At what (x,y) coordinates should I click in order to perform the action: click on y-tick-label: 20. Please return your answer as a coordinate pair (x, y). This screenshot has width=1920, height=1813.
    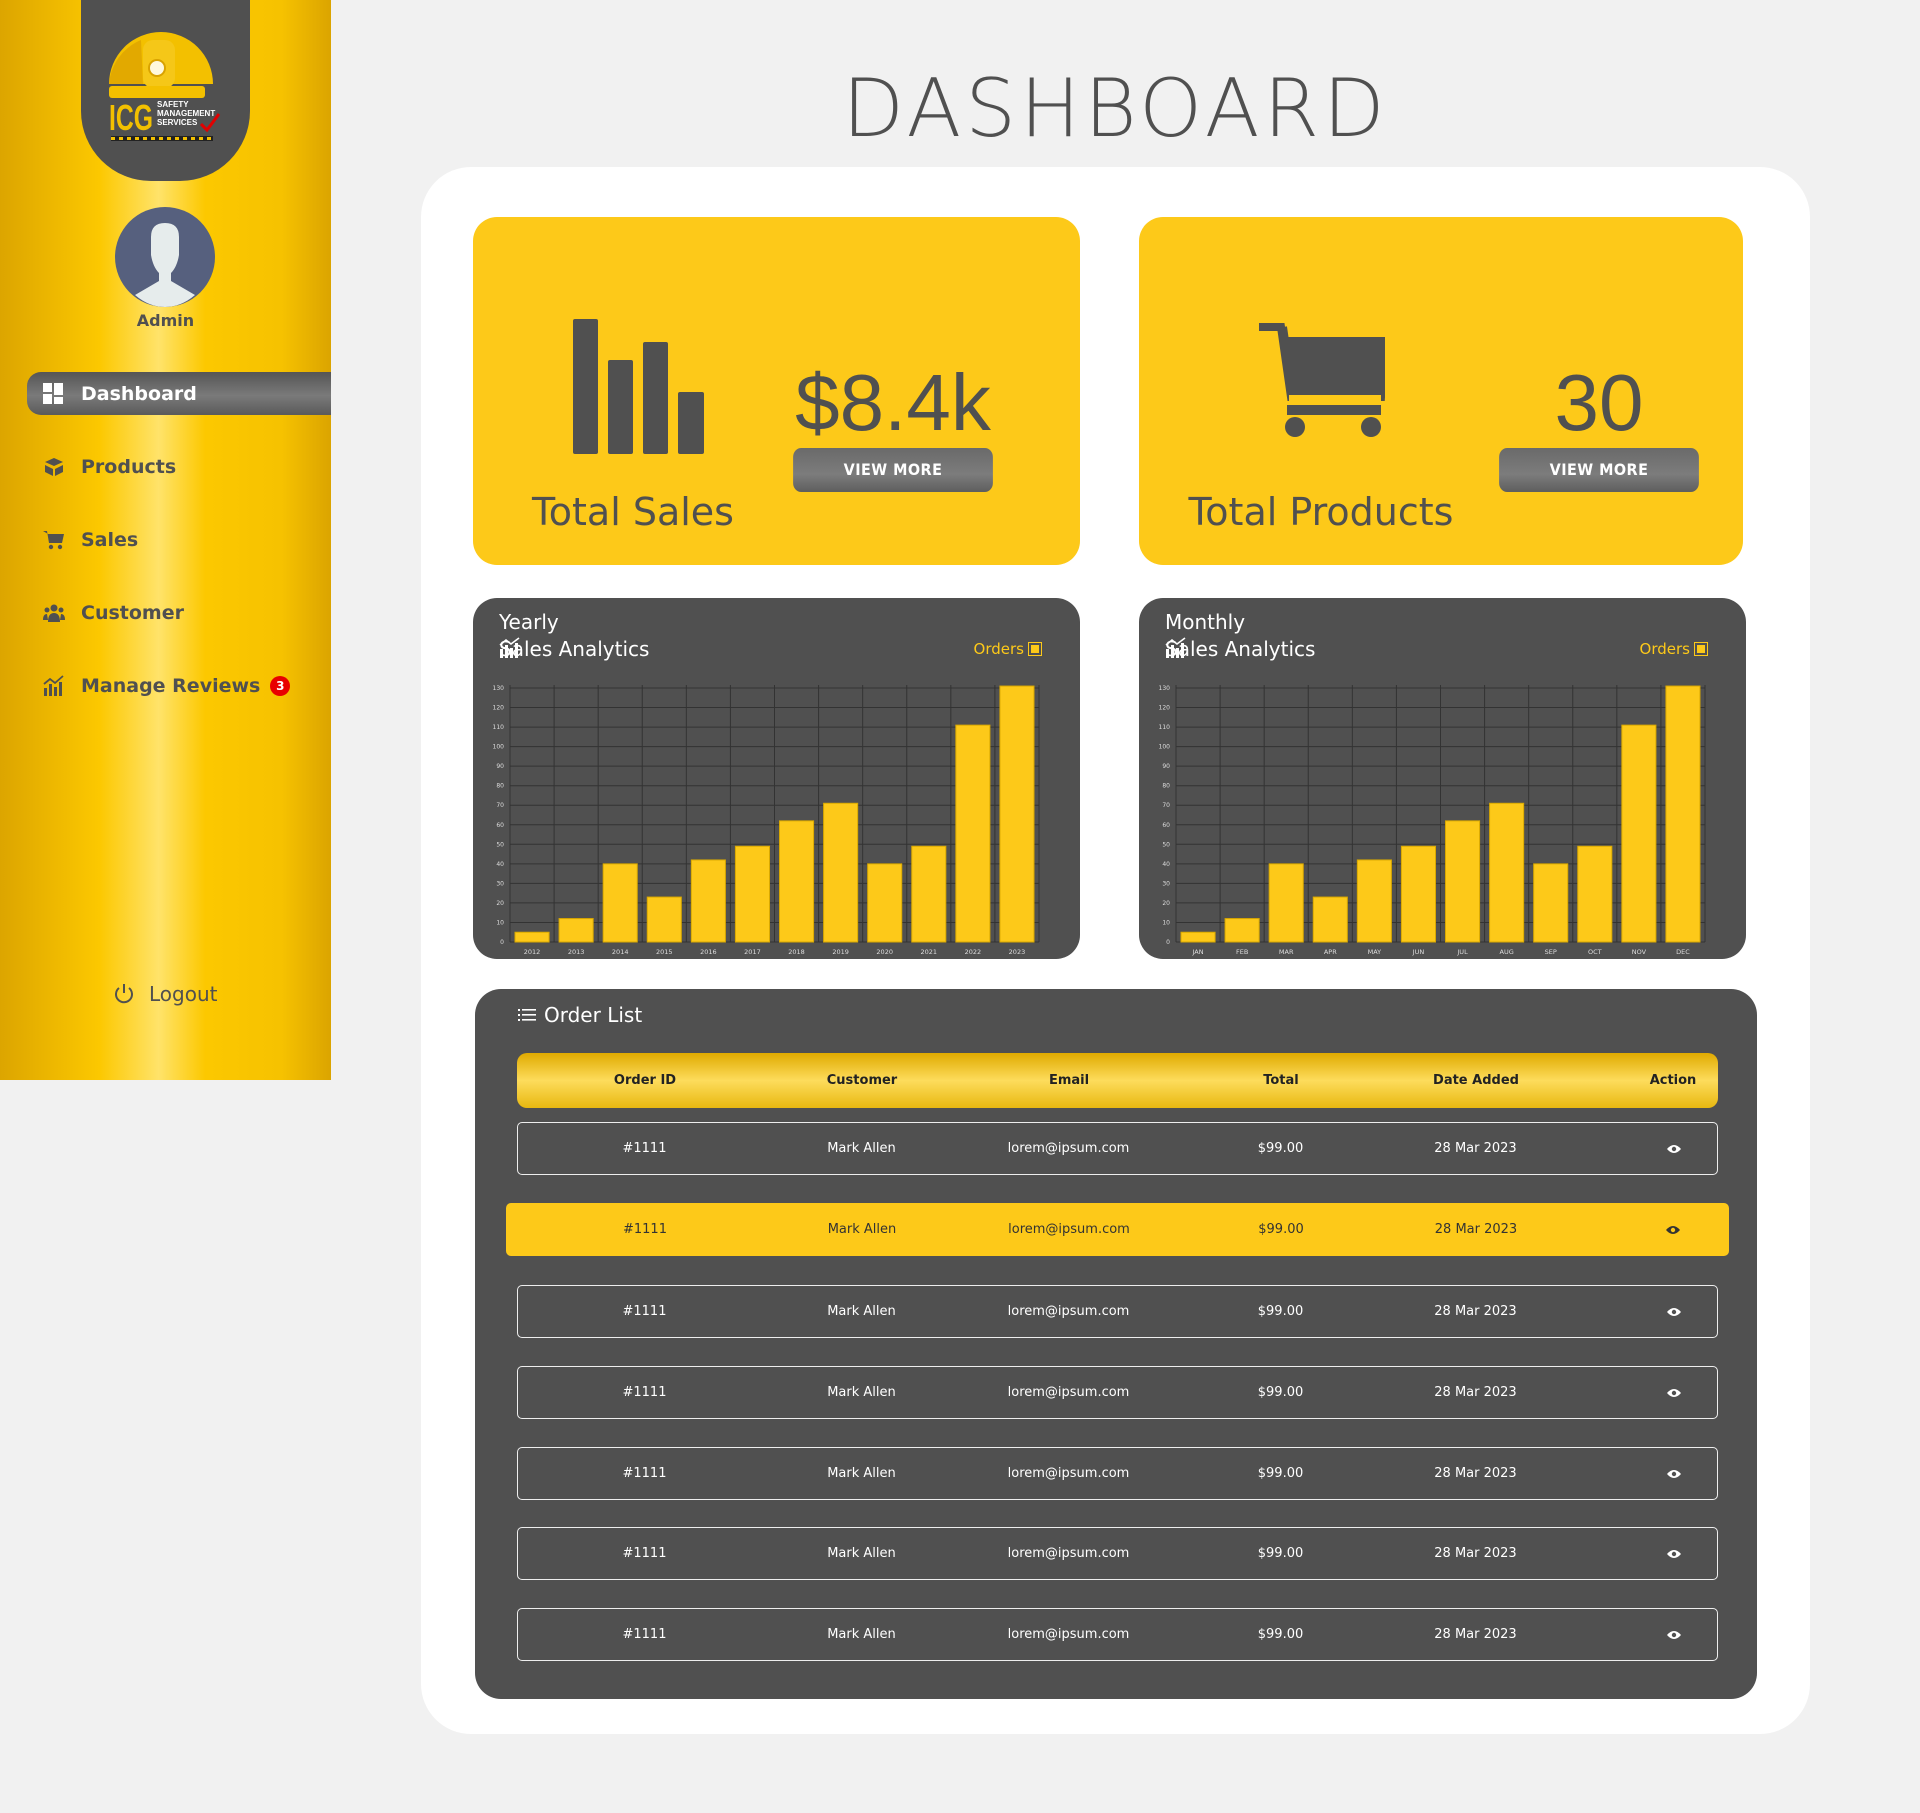
    Looking at the image, I should click on (500, 903).